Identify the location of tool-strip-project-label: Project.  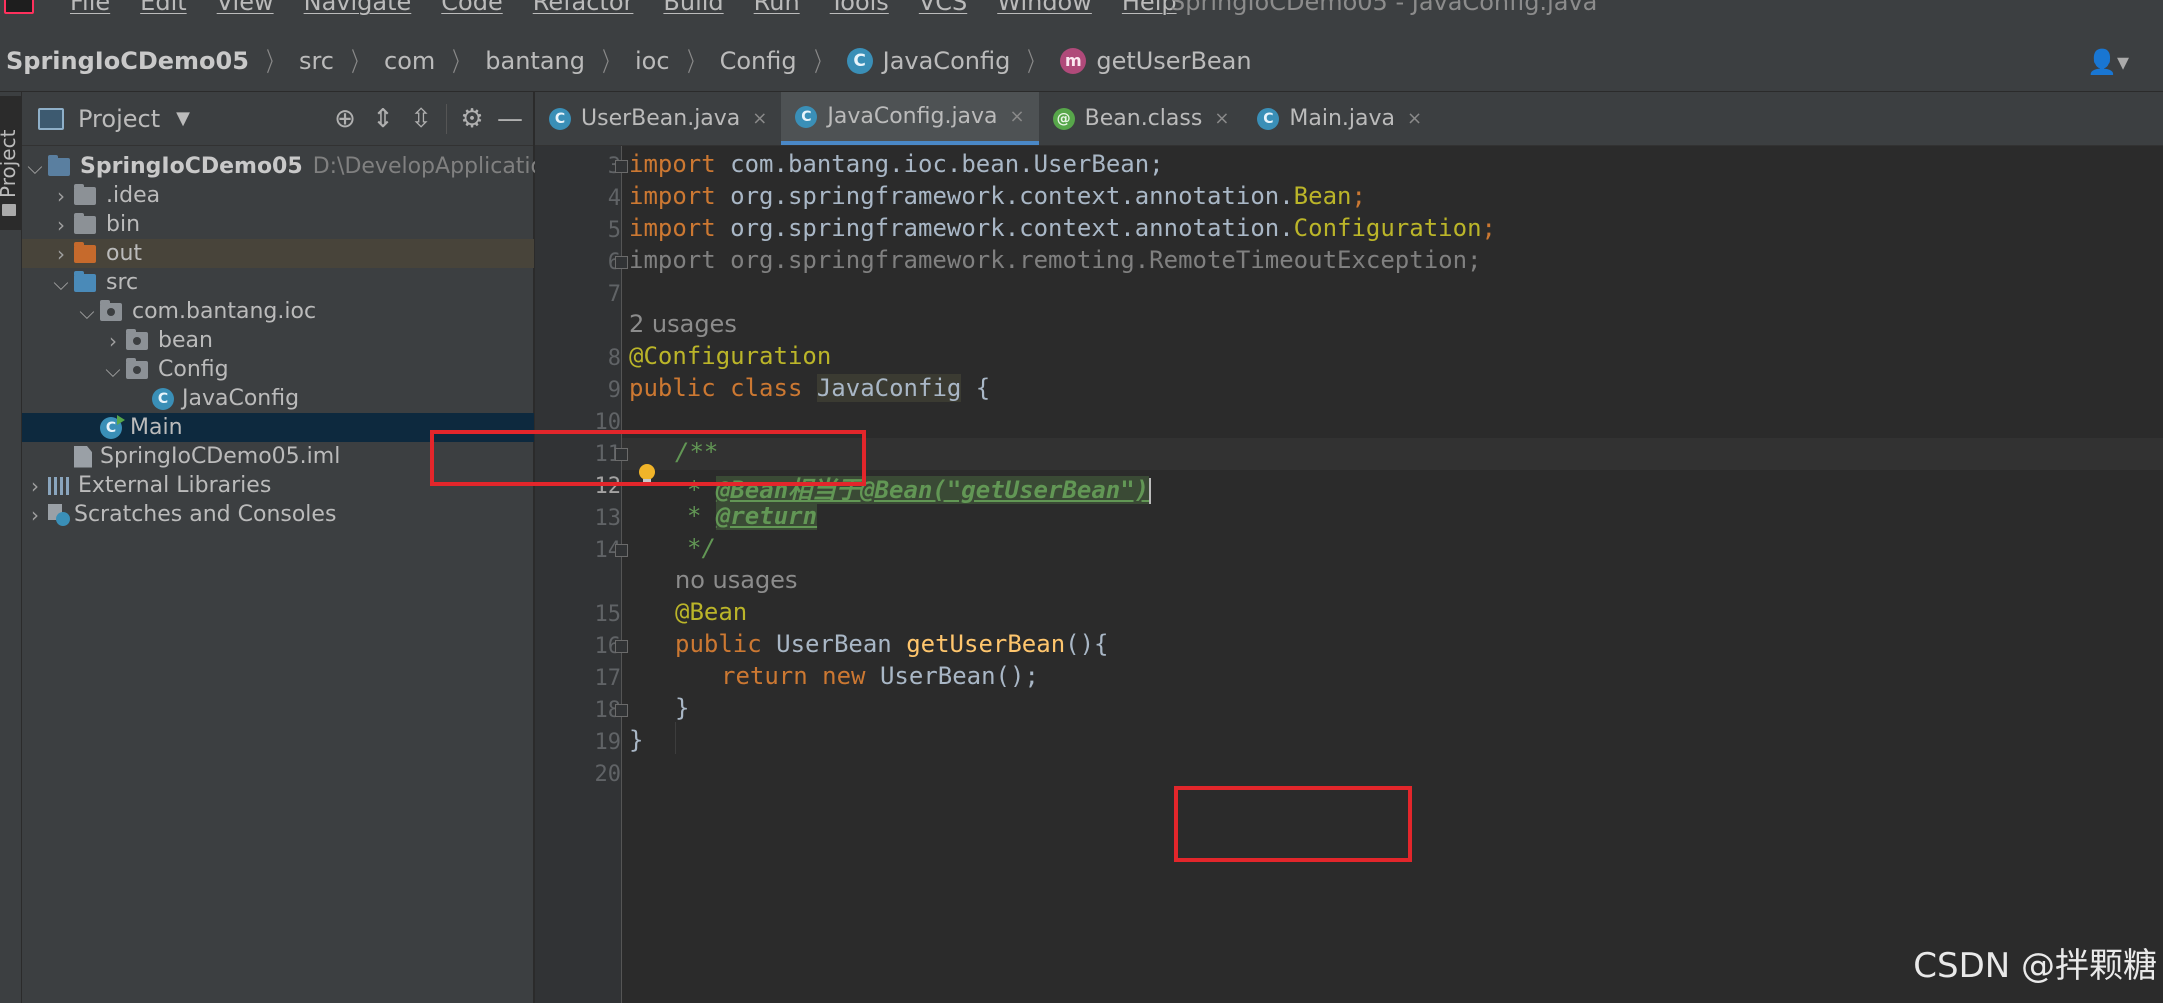
(10, 163).